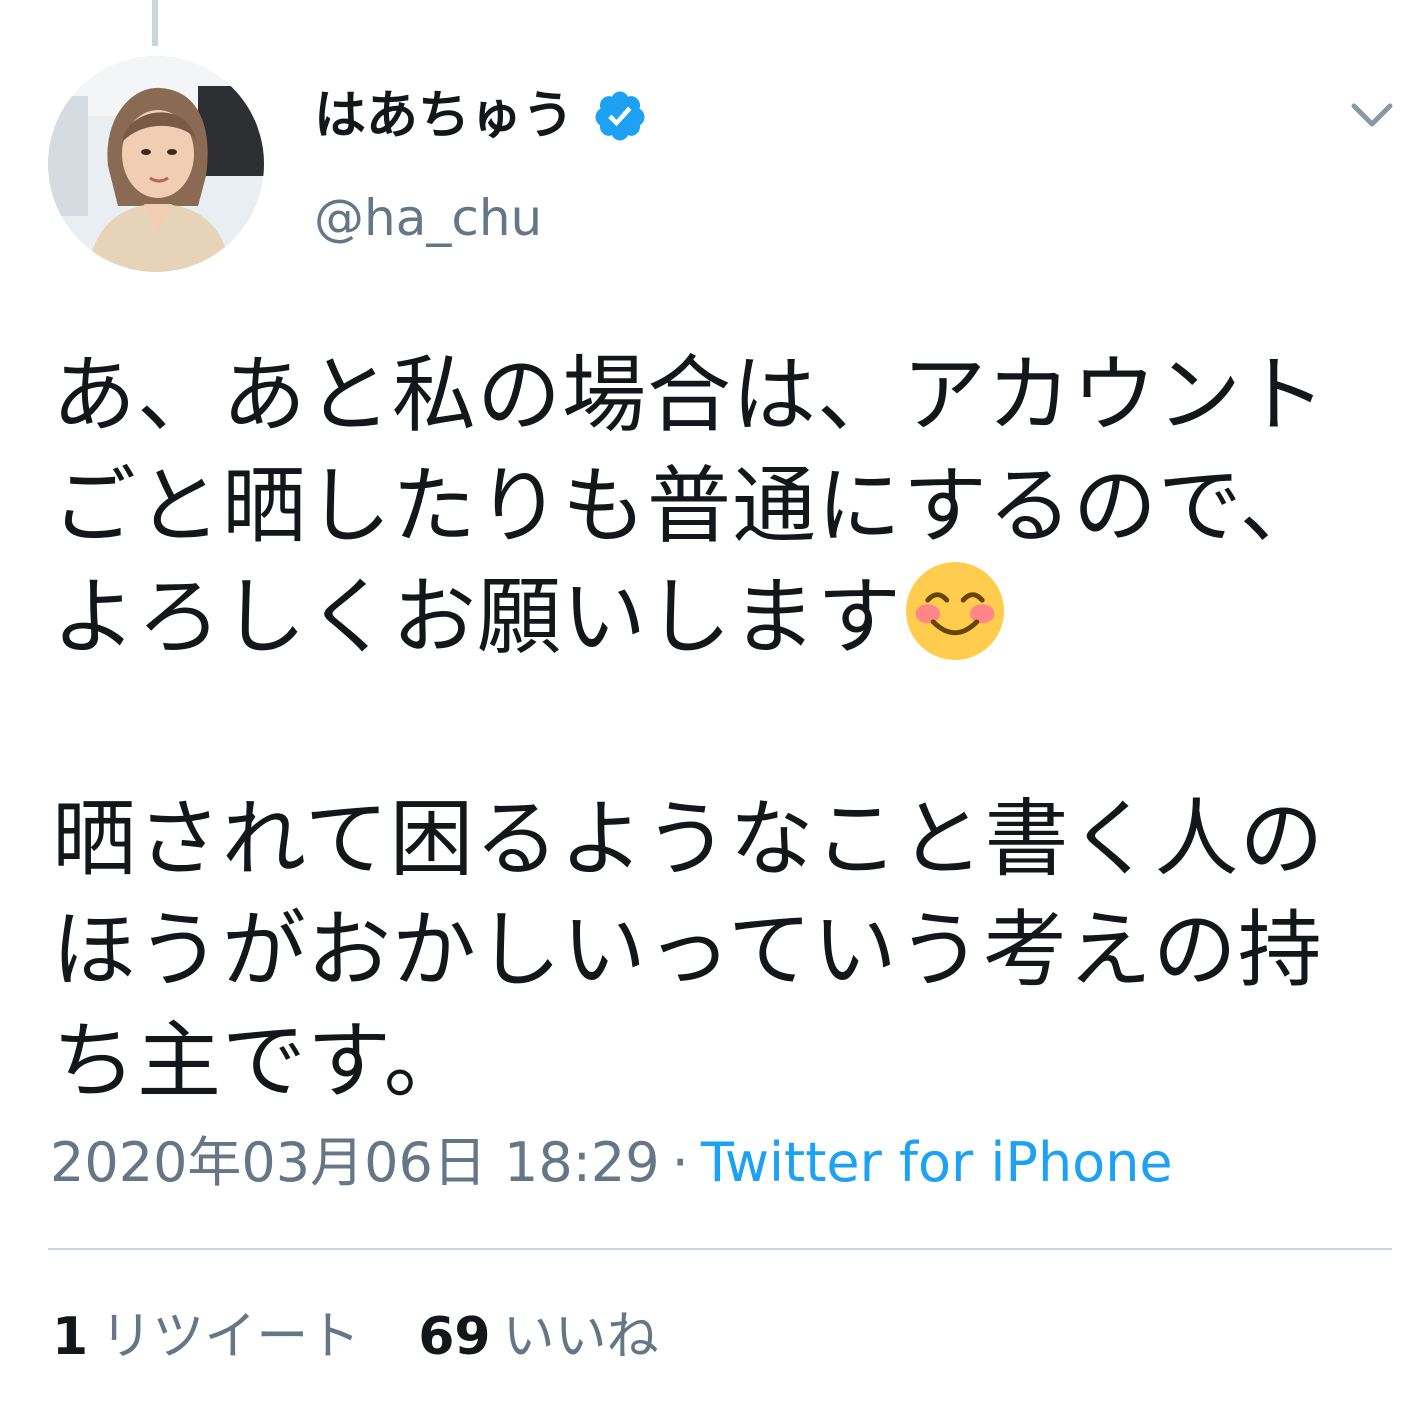 This screenshot has width=1416, height=1405. I want to click on like-count: 69, so click(454, 1337).